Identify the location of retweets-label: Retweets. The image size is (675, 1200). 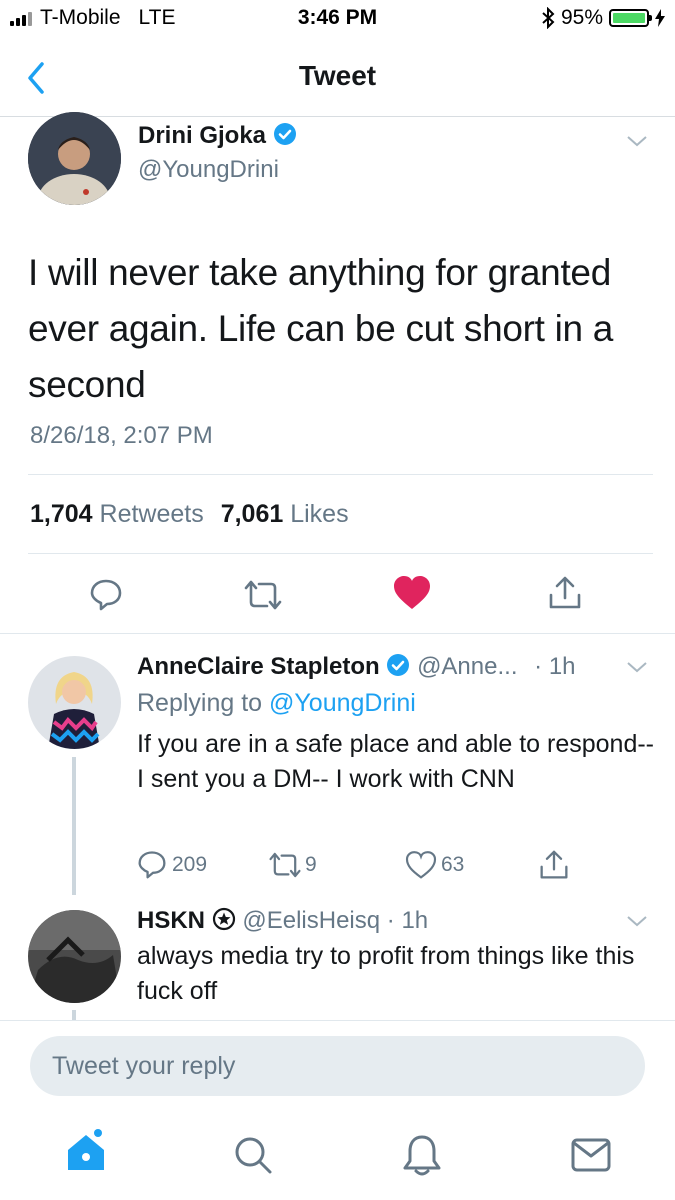
(151, 514).